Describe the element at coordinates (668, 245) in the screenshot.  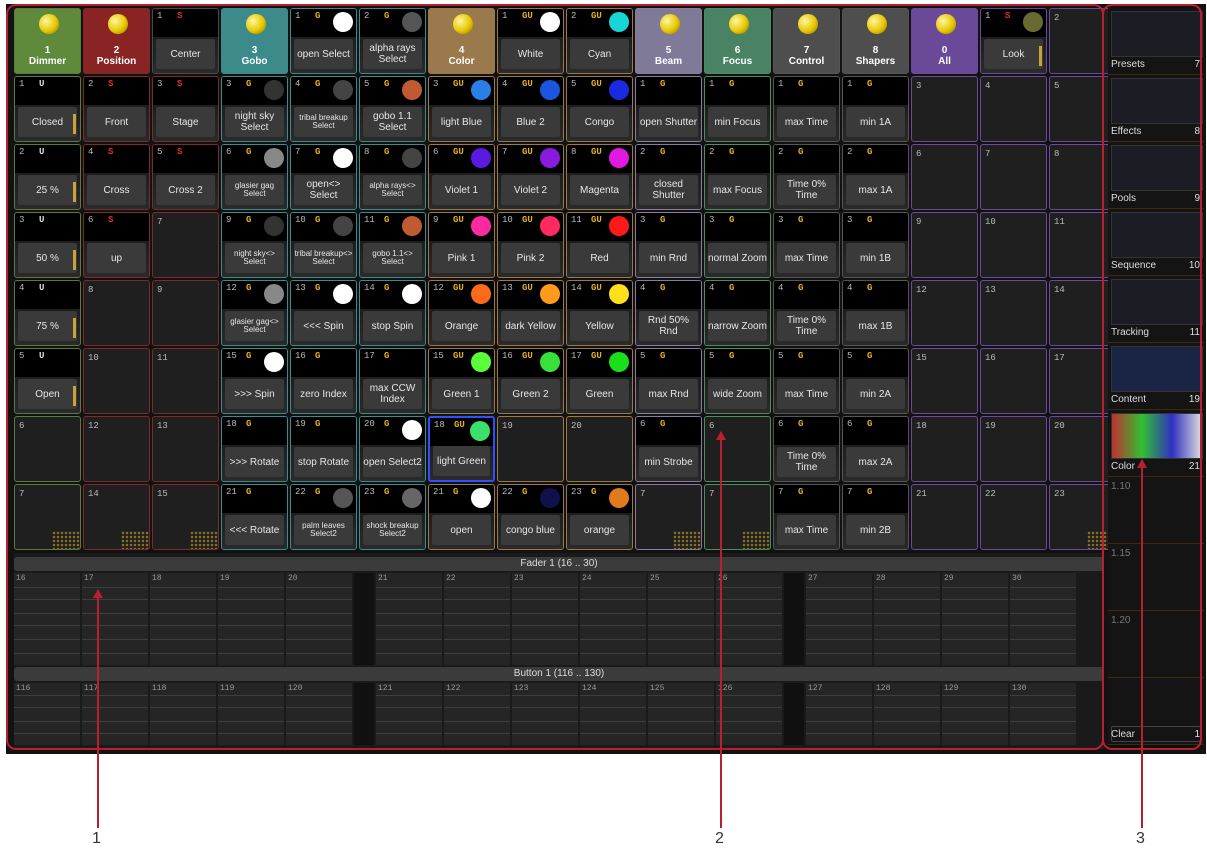
I see `pool-cell-beam-3: 3 Gmin Rnd` at that location.